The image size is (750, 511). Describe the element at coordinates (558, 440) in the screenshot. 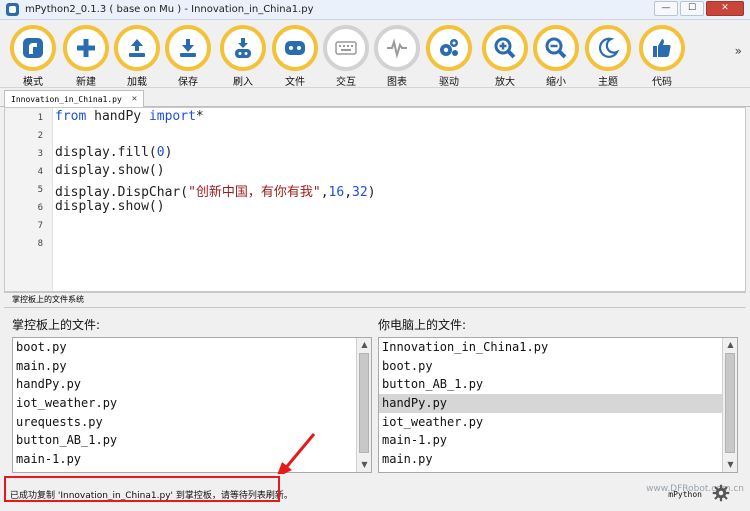

I see `list-item: main-1.py` at that location.